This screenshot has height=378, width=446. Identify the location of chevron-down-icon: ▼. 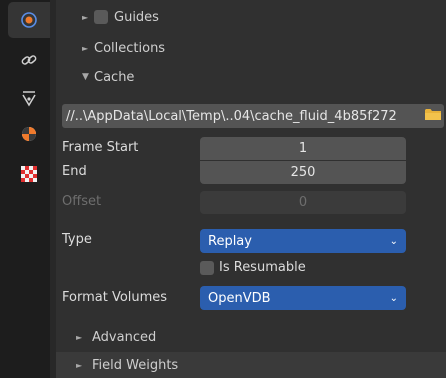
(85, 77).